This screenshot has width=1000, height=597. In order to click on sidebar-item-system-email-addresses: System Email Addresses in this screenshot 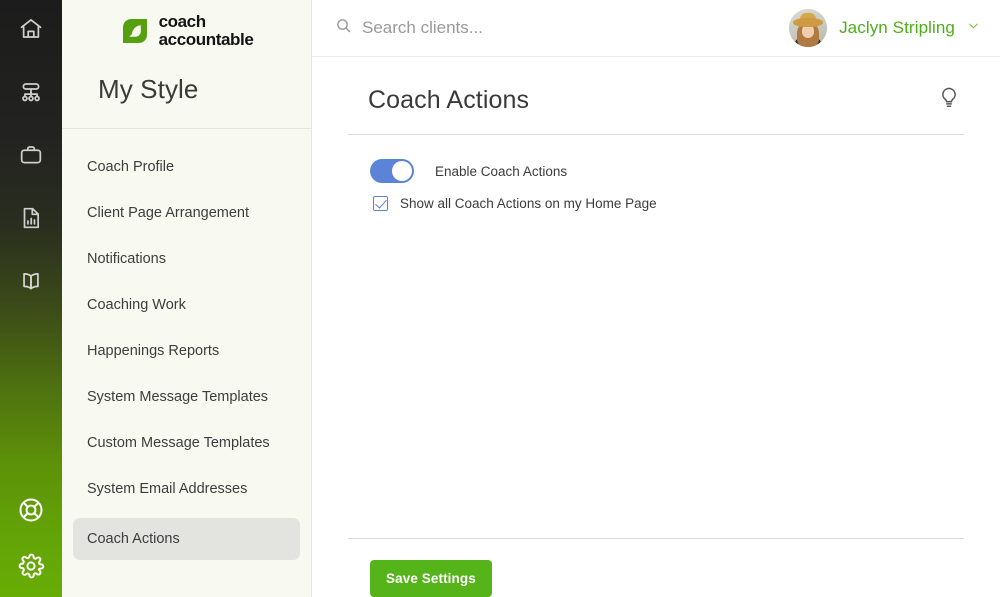, I will do `click(186, 489)`.